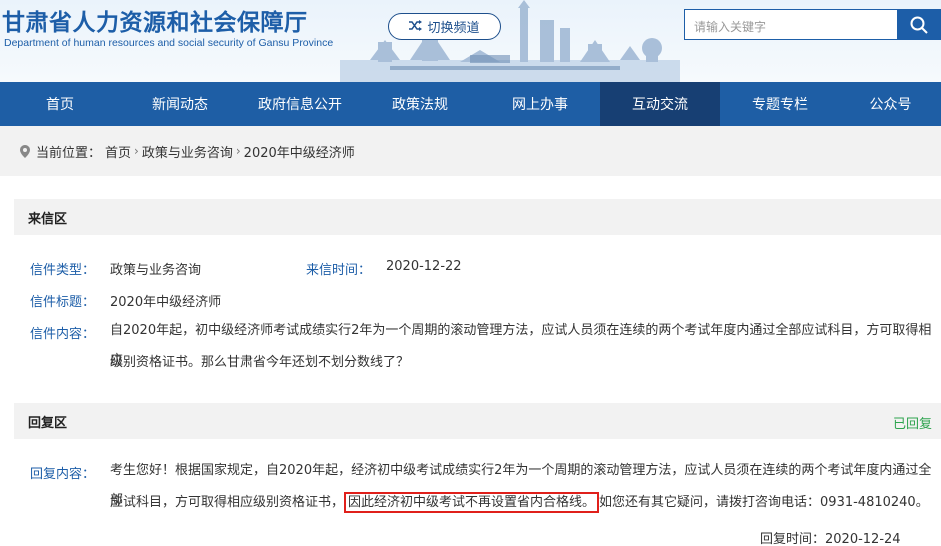 The width and height of the screenshot is (941, 546). What do you see at coordinates (63, 302) in the screenshot?
I see `letter-subject-label: 信件标题：` at bounding box center [63, 302].